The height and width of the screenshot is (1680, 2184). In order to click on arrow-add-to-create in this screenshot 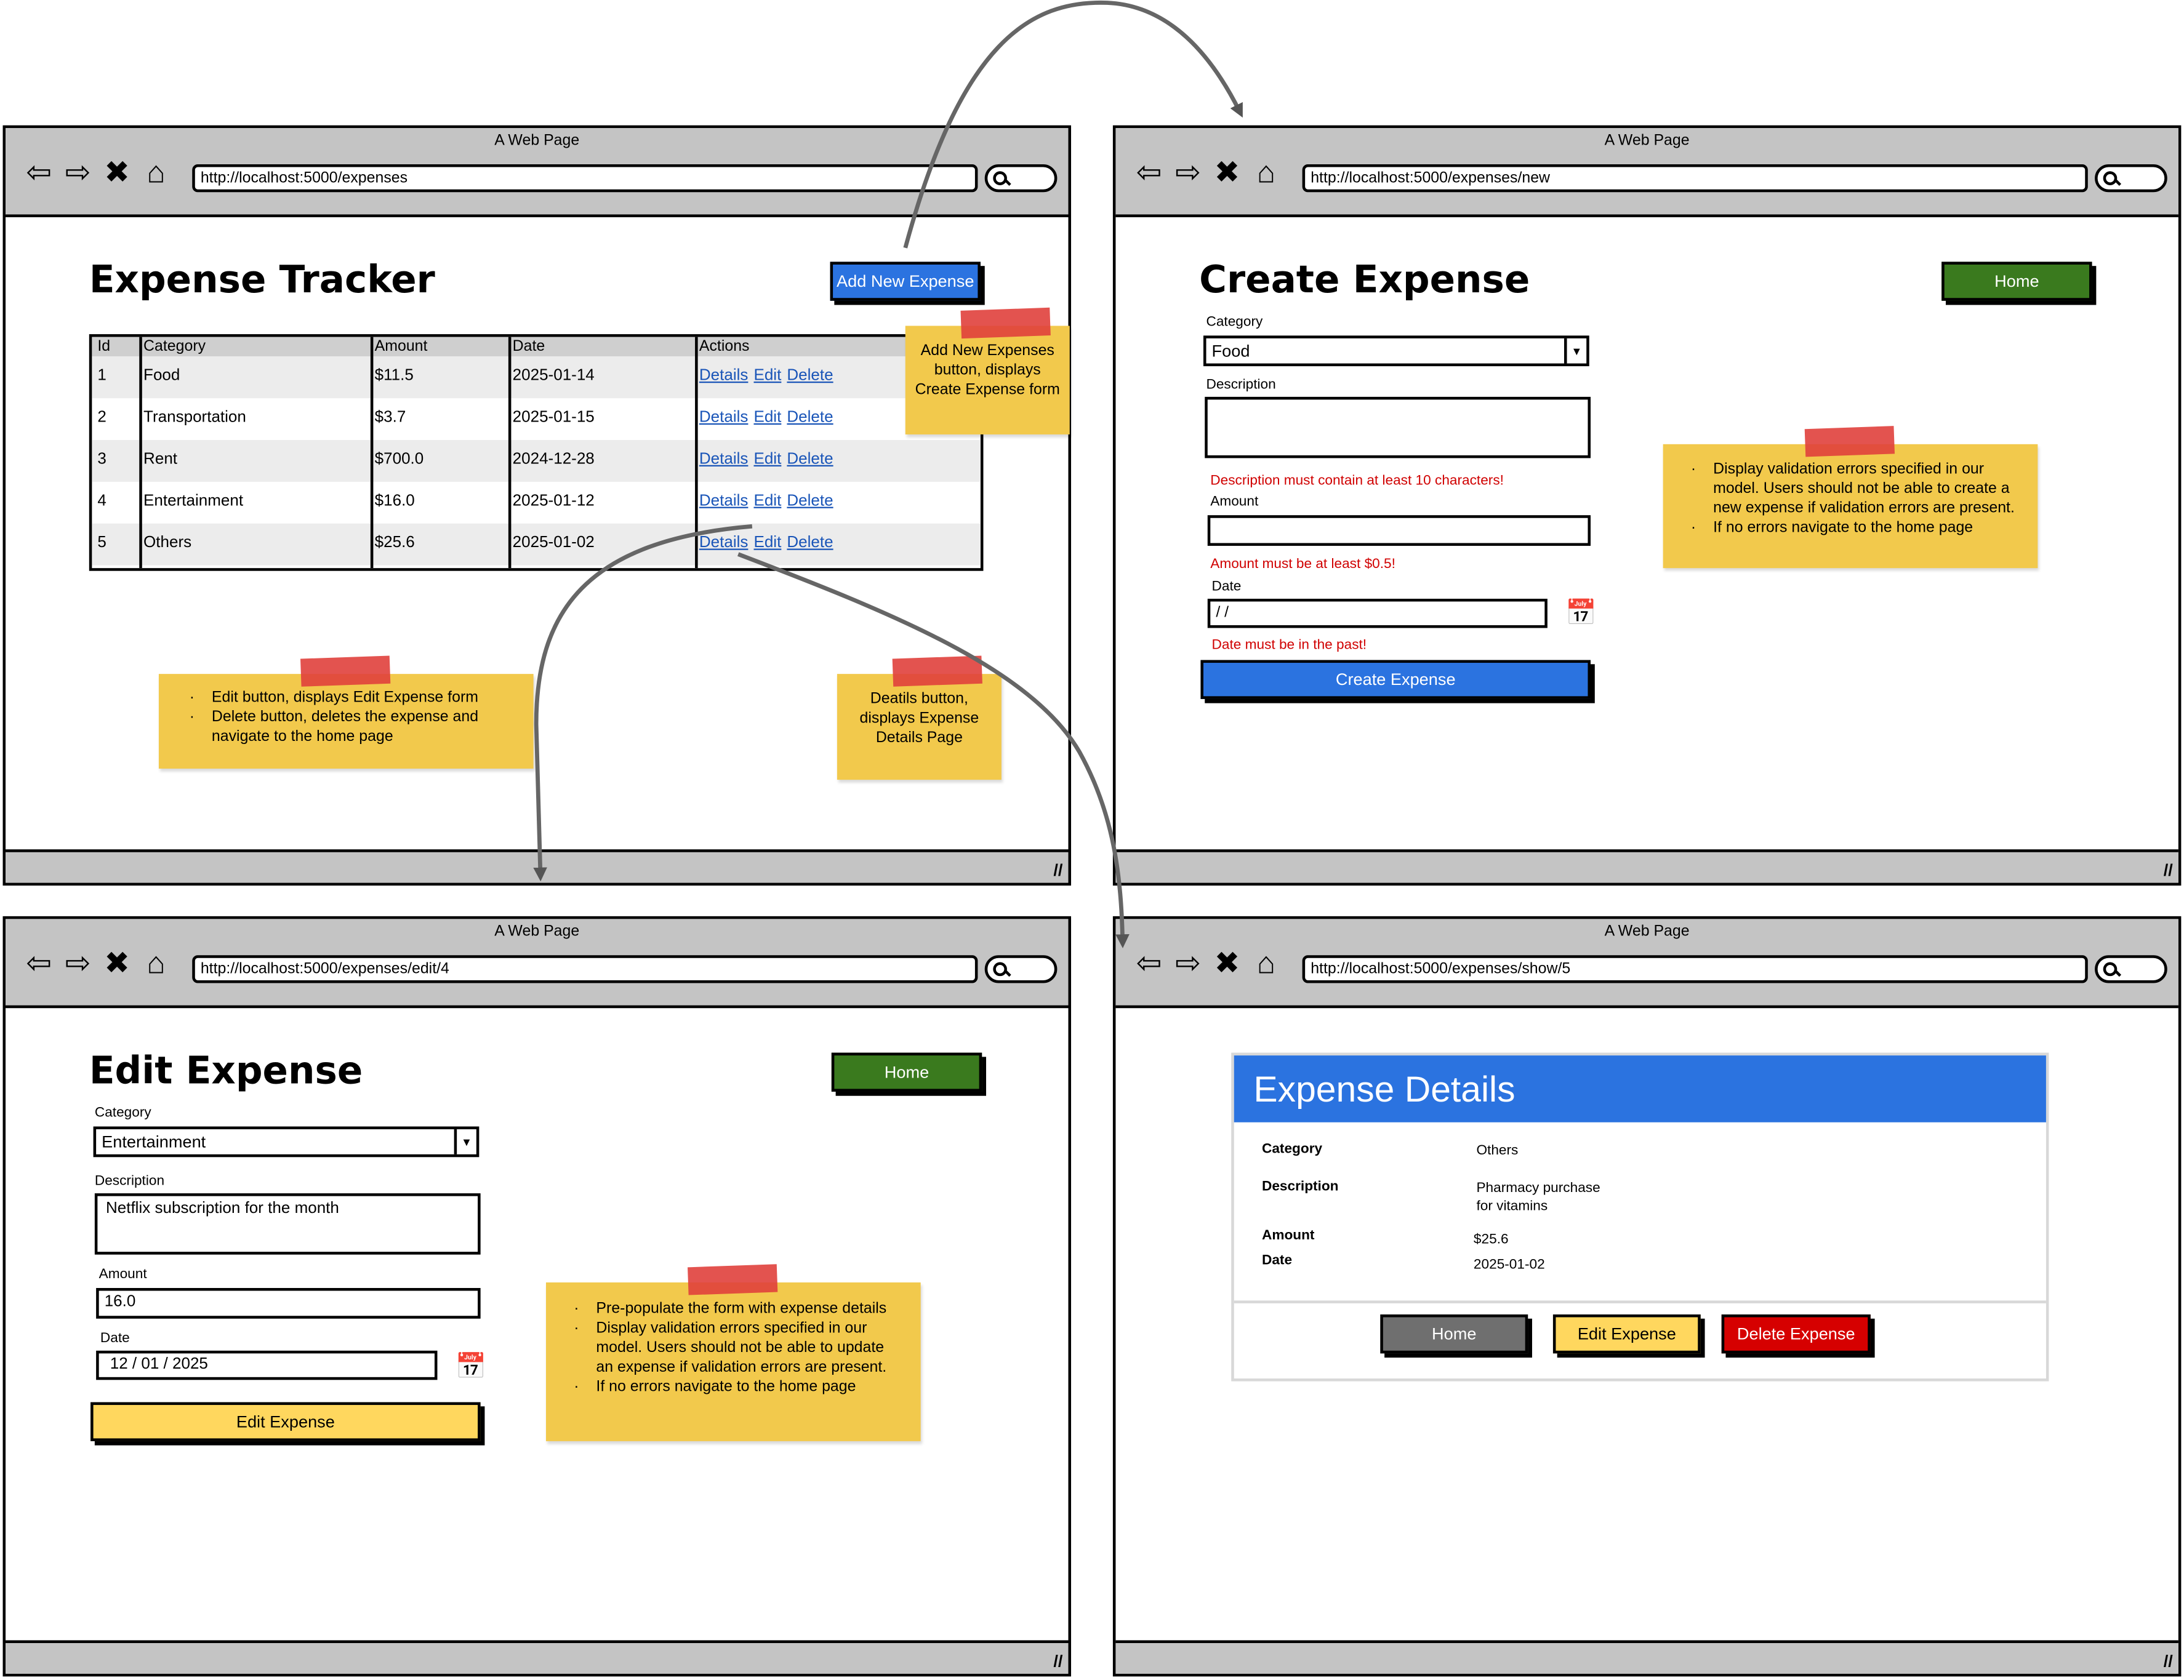, I will do `click(1073, 124)`.